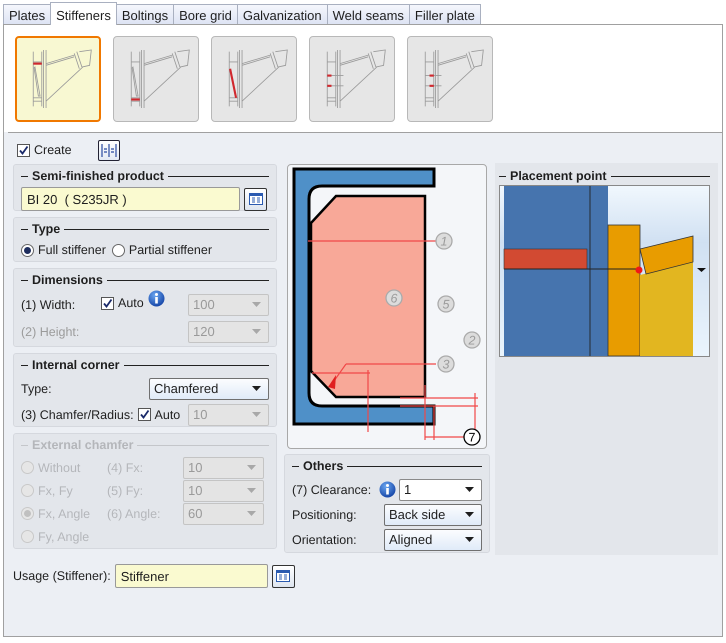 This screenshot has width=726, height=643. Describe the element at coordinates (98, 176) in the screenshot. I see `group-title: Semi-finished product` at that location.